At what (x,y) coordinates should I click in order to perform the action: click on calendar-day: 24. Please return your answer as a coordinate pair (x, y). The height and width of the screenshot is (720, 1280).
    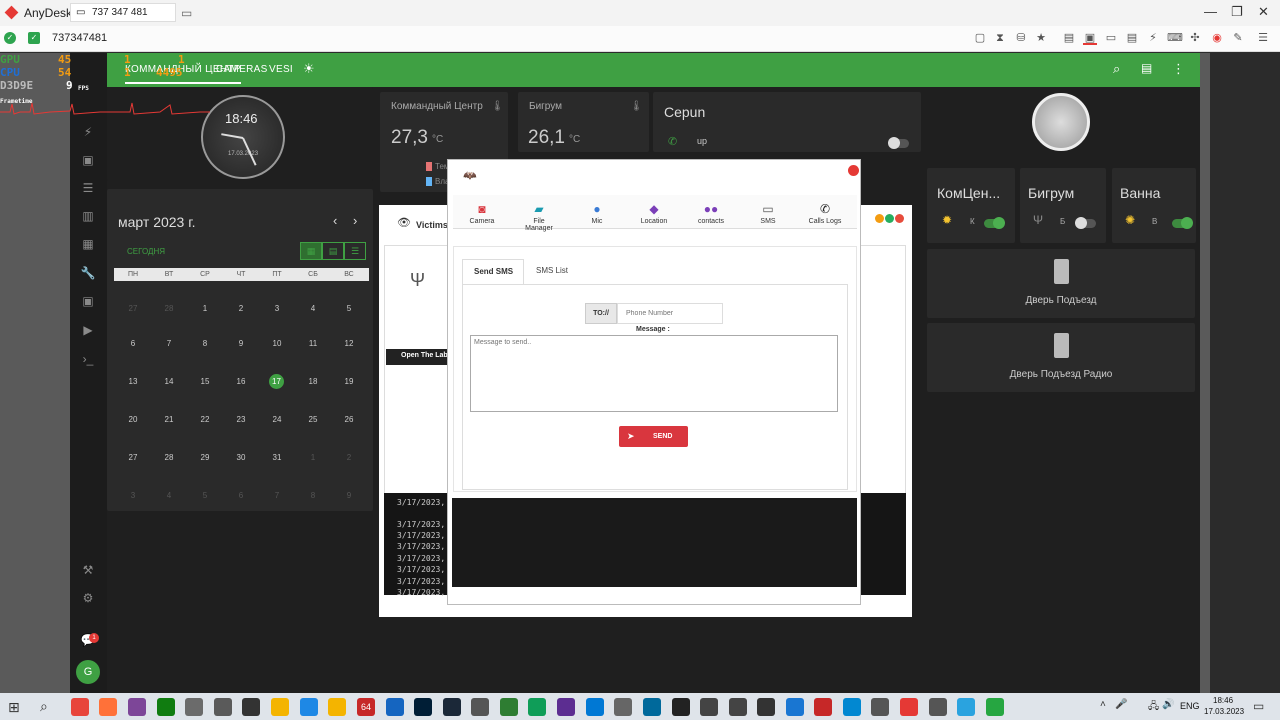
    Looking at the image, I should click on (277, 419).